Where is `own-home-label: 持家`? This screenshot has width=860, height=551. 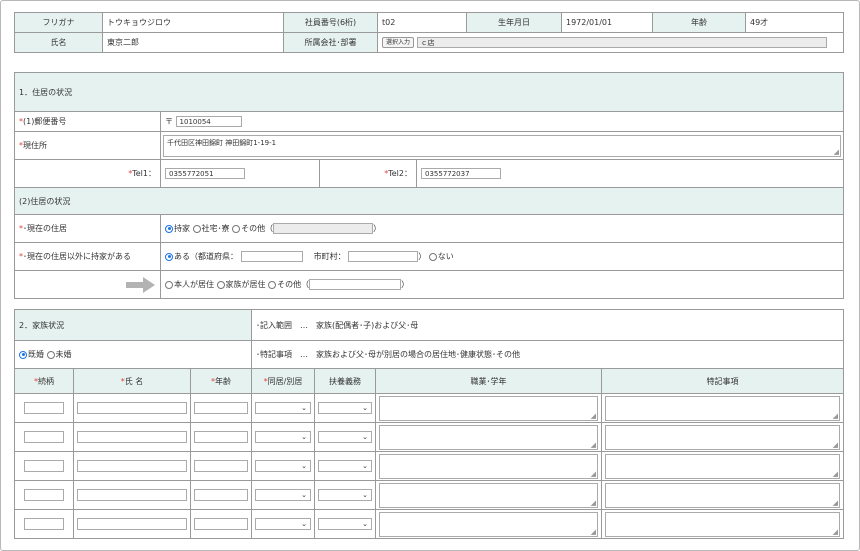 own-home-label: 持家 is located at coordinates (182, 228).